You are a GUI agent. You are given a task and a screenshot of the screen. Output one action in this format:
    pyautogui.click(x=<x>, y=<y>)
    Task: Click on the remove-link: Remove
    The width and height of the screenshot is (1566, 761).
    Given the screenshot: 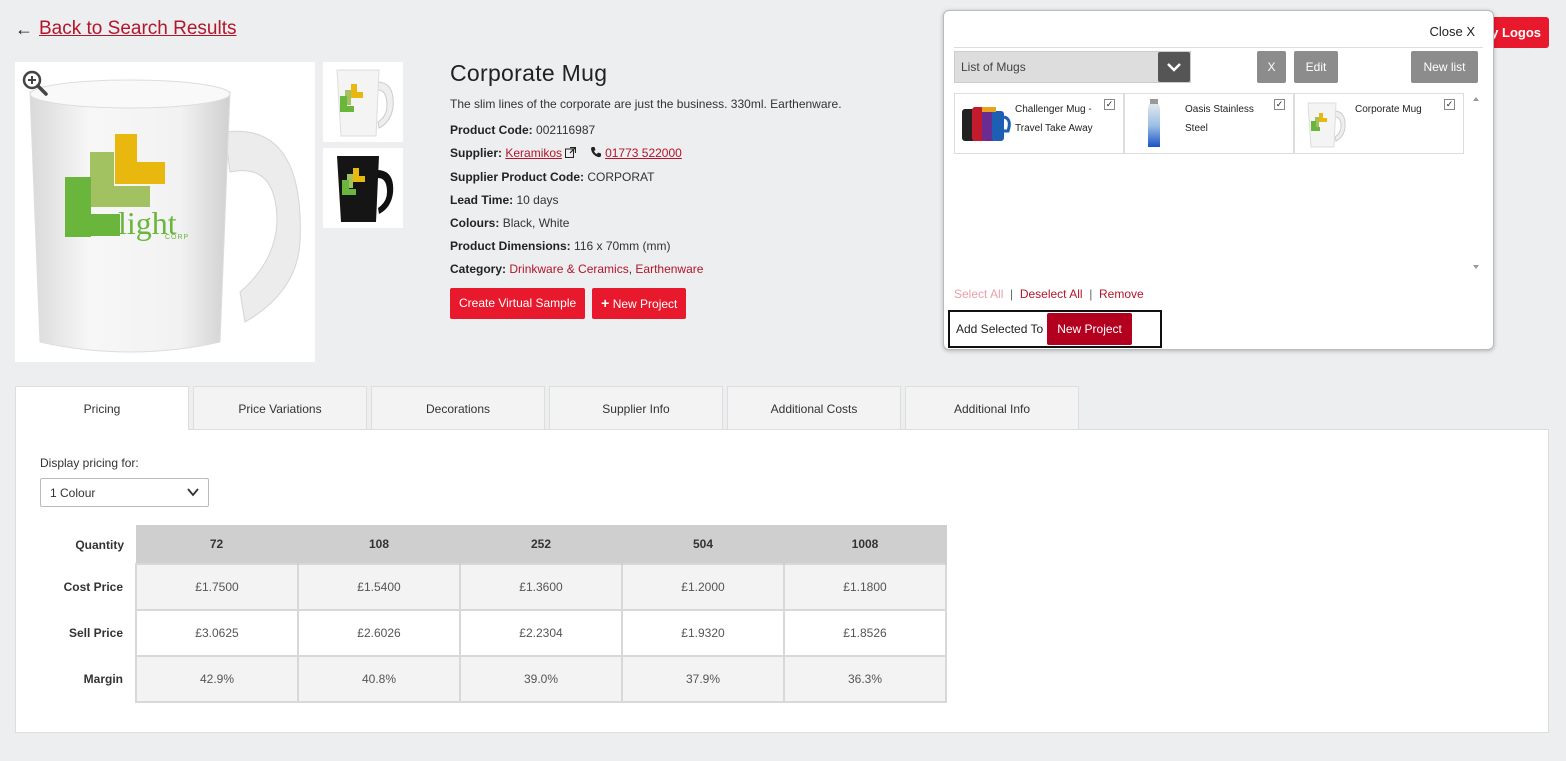 What is the action you would take?
    pyautogui.click(x=1121, y=294)
    